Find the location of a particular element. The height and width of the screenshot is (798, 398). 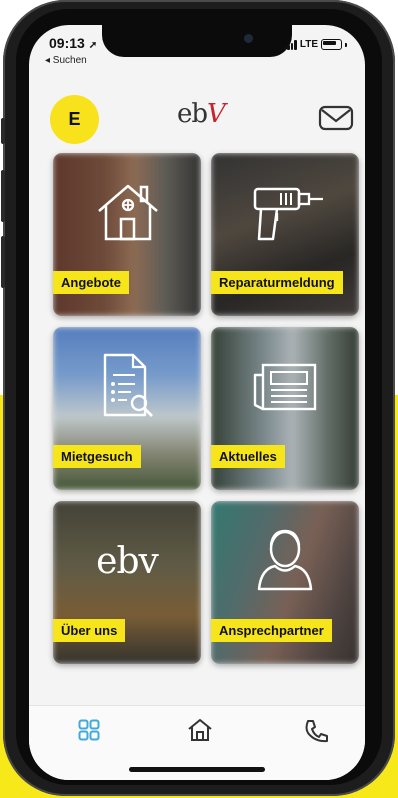

home-icon is located at coordinates (200, 730).